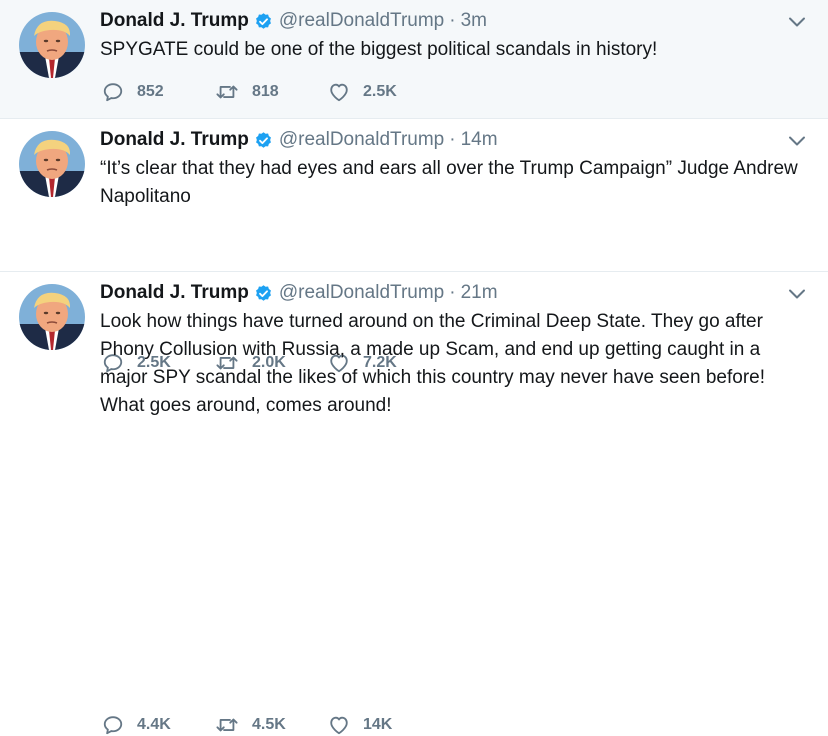 Image resolution: width=828 pixels, height=736 pixels. What do you see at coordinates (265, 91) in the screenshot?
I see `retweet-count: 818` at bounding box center [265, 91].